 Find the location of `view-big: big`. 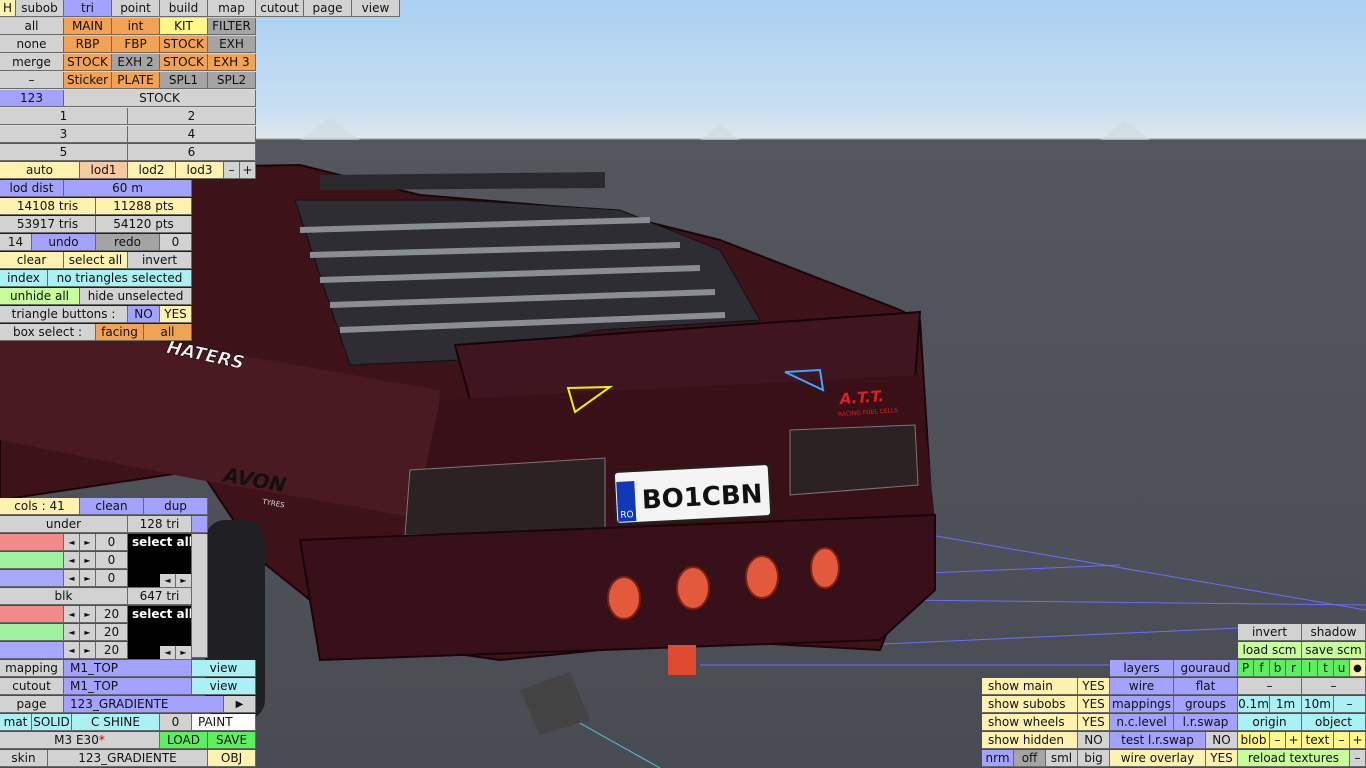

view-big: big is located at coordinates (1094, 758).